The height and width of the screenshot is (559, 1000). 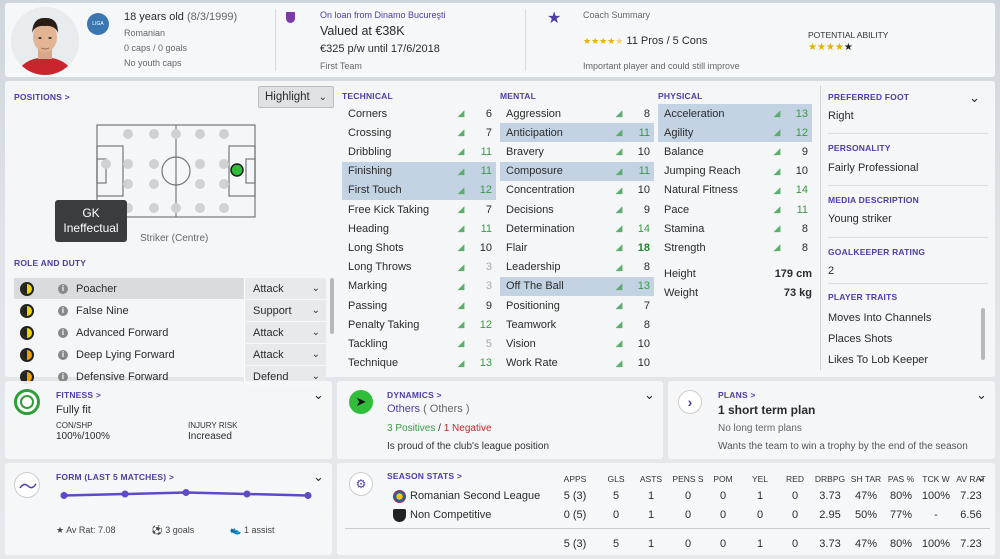 I want to click on attribute-row-physical: Acceleration ◢ 13, so click(x=735, y=113).